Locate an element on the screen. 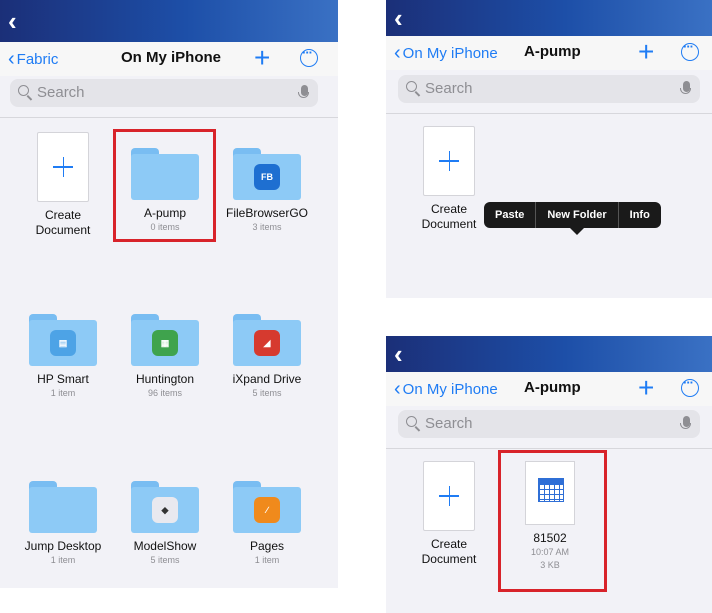  folder-jump-desktop: Jump Desktop 1 item is located at coordinates (63, 516).